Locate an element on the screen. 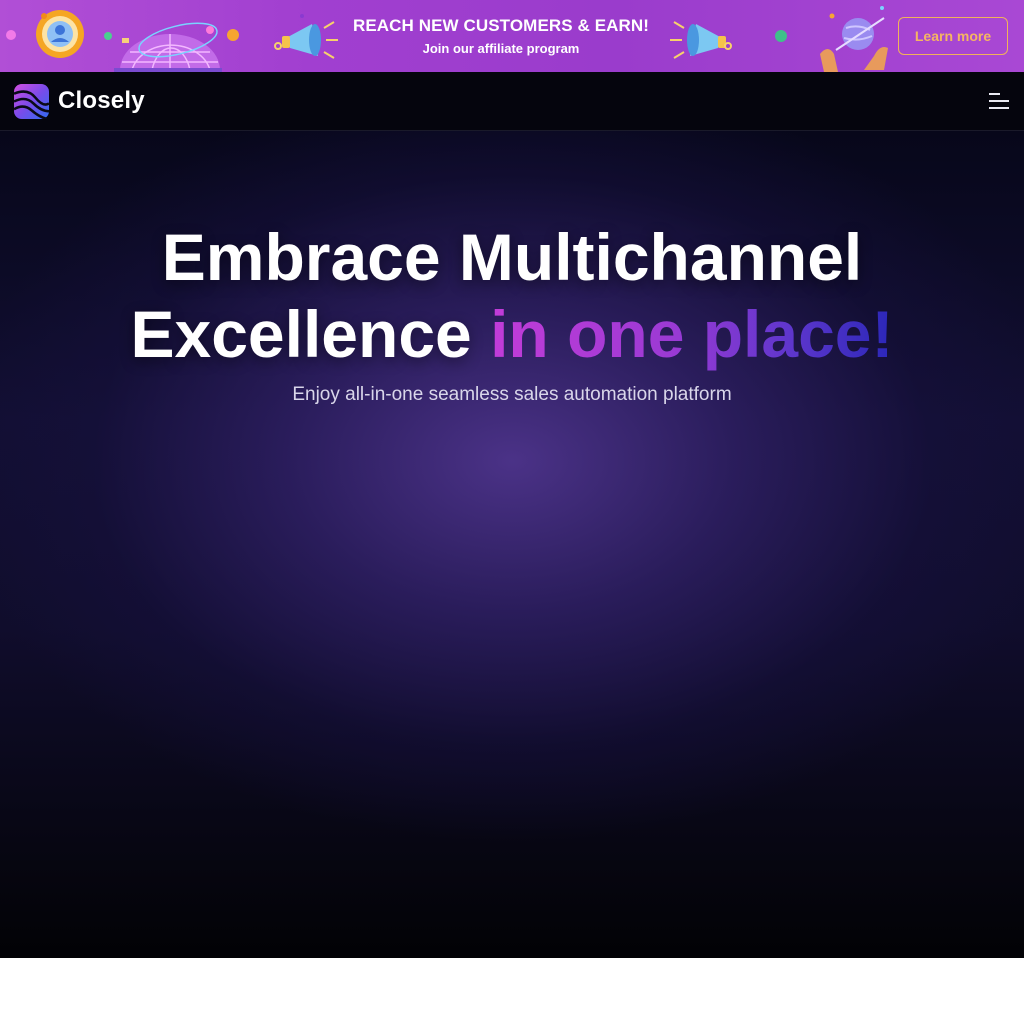  headline-line-1: Embrace Multichannel is located at coordinates (512, 257).